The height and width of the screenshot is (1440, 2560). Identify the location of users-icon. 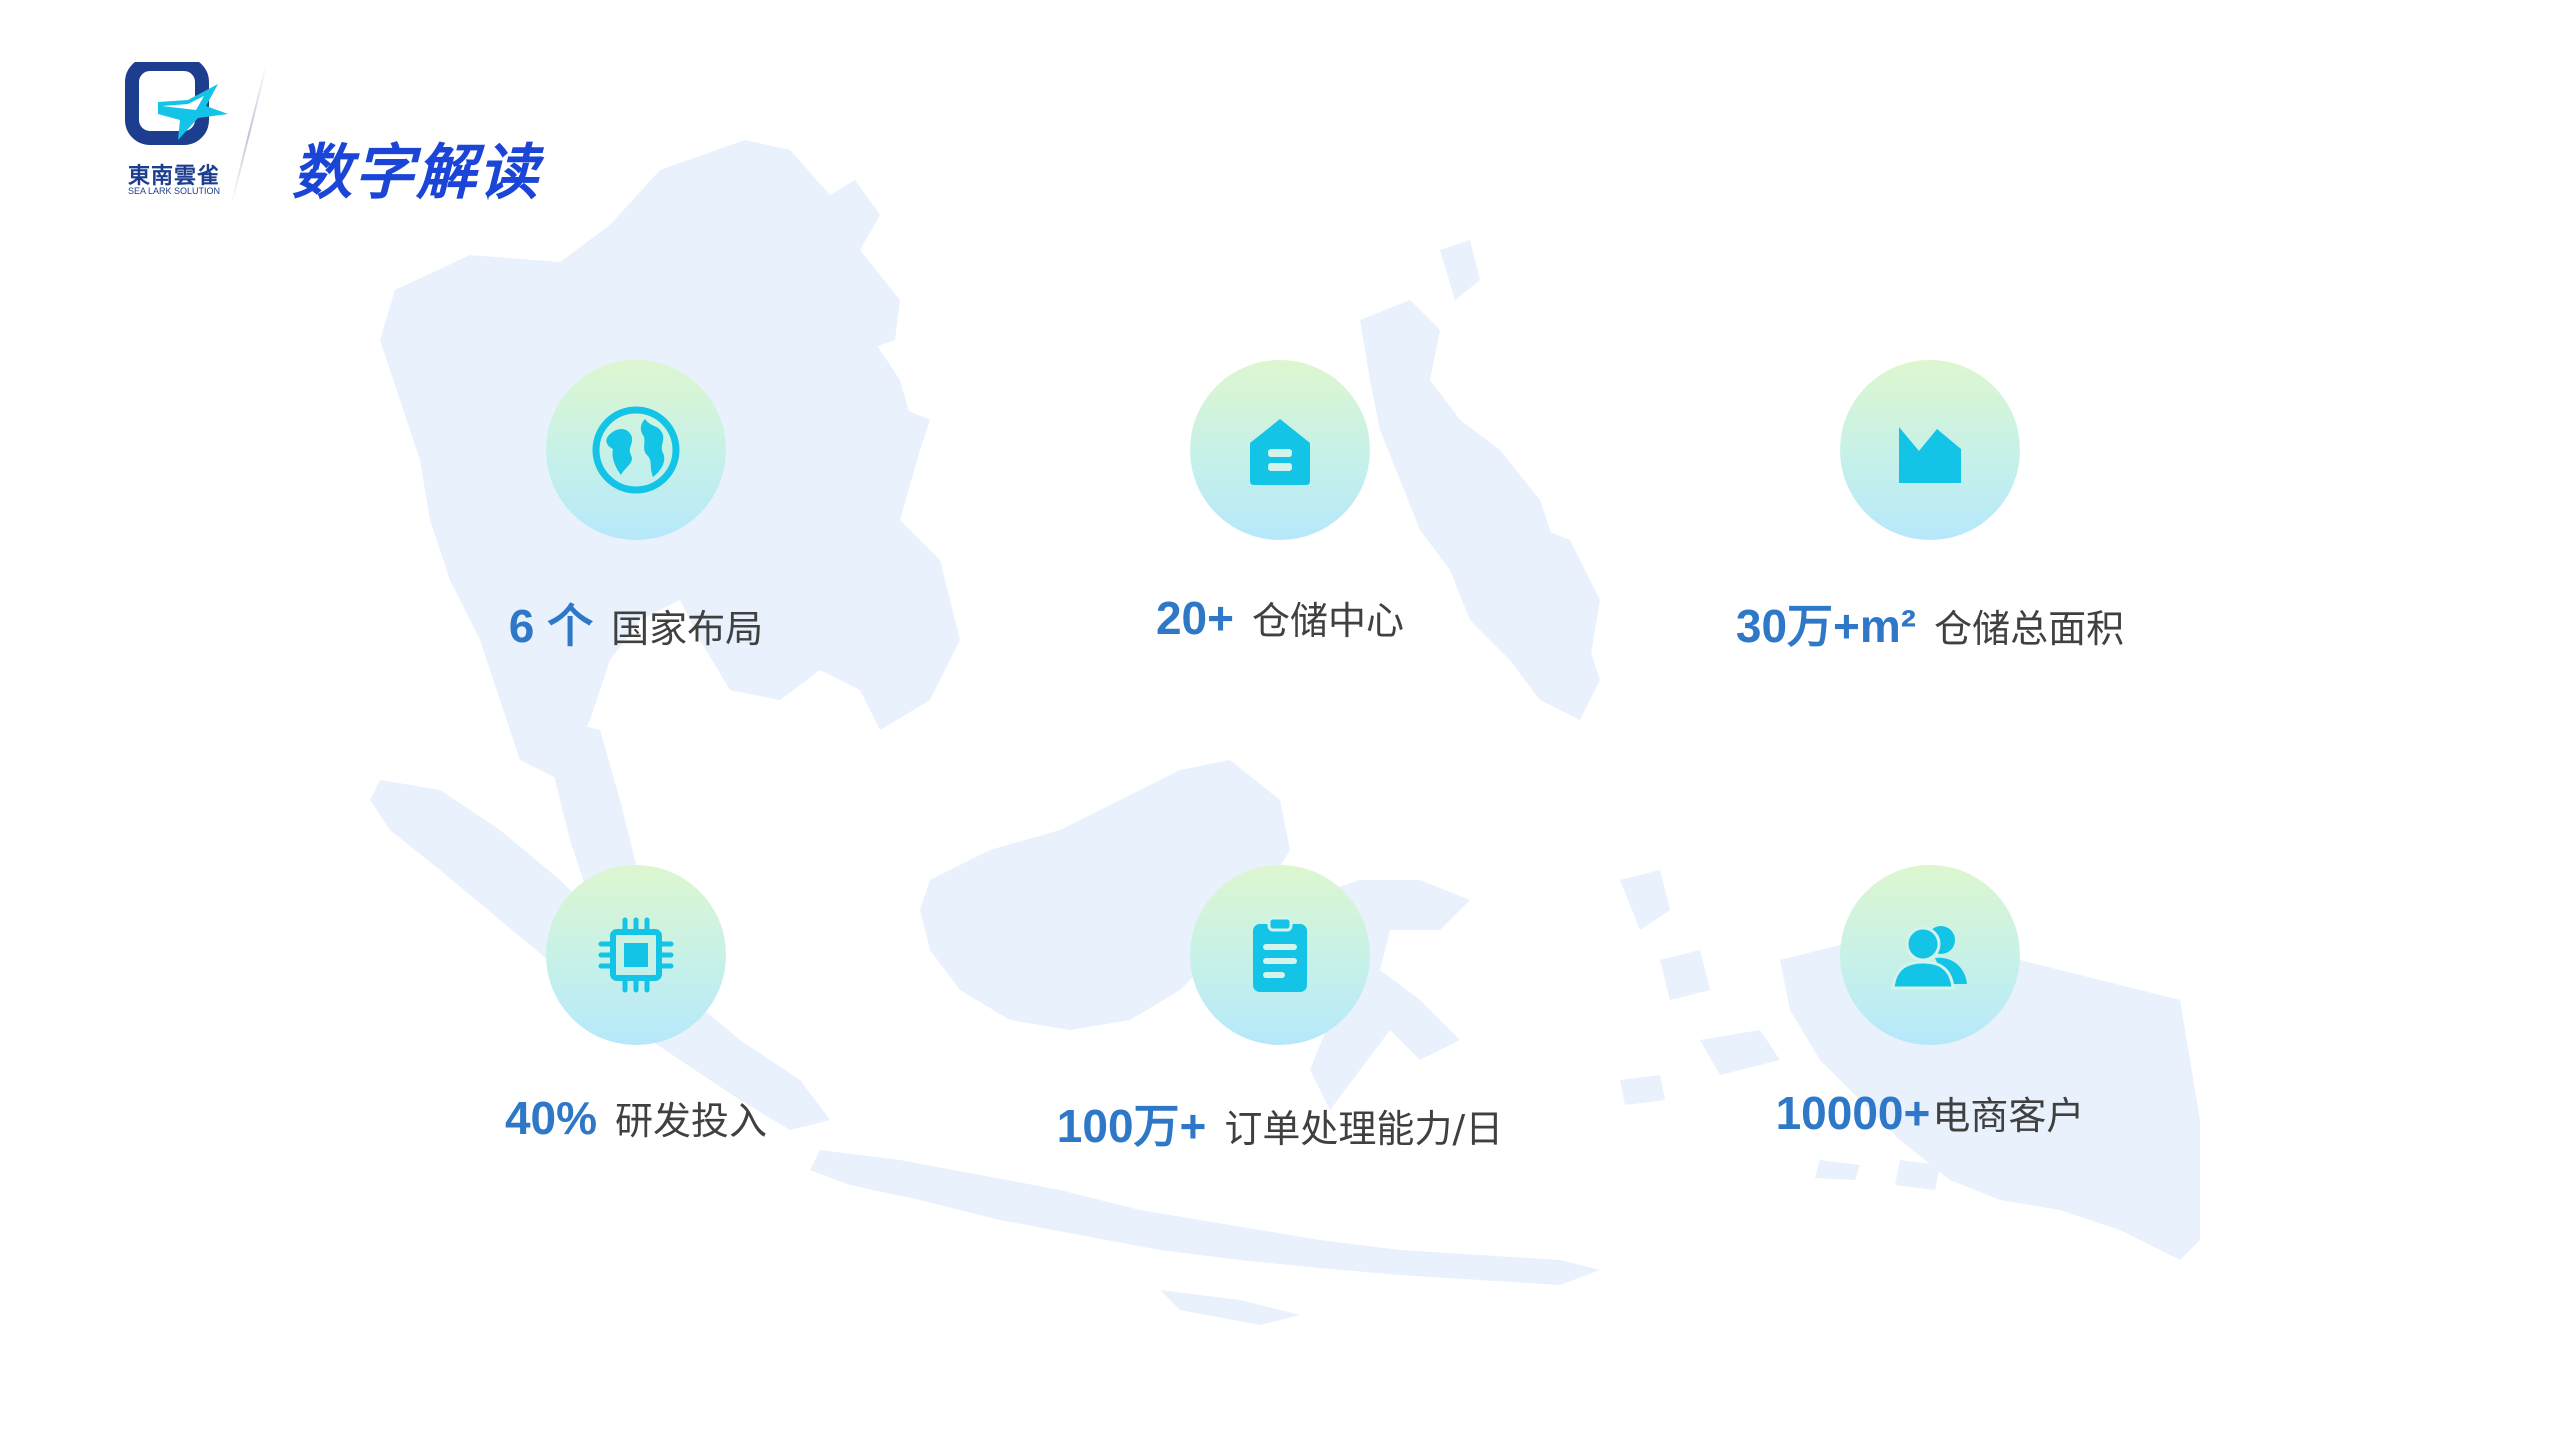
(1929, 958).